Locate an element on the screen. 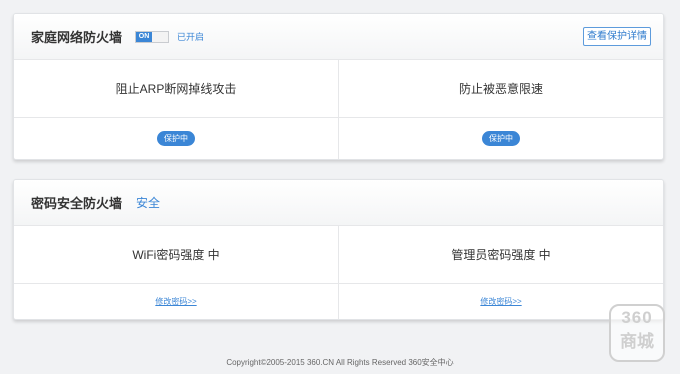 The height and width of the screenshot is (374, 680). change-wifi-password-link: 修改密码>> is located at coordinates (175, 301).